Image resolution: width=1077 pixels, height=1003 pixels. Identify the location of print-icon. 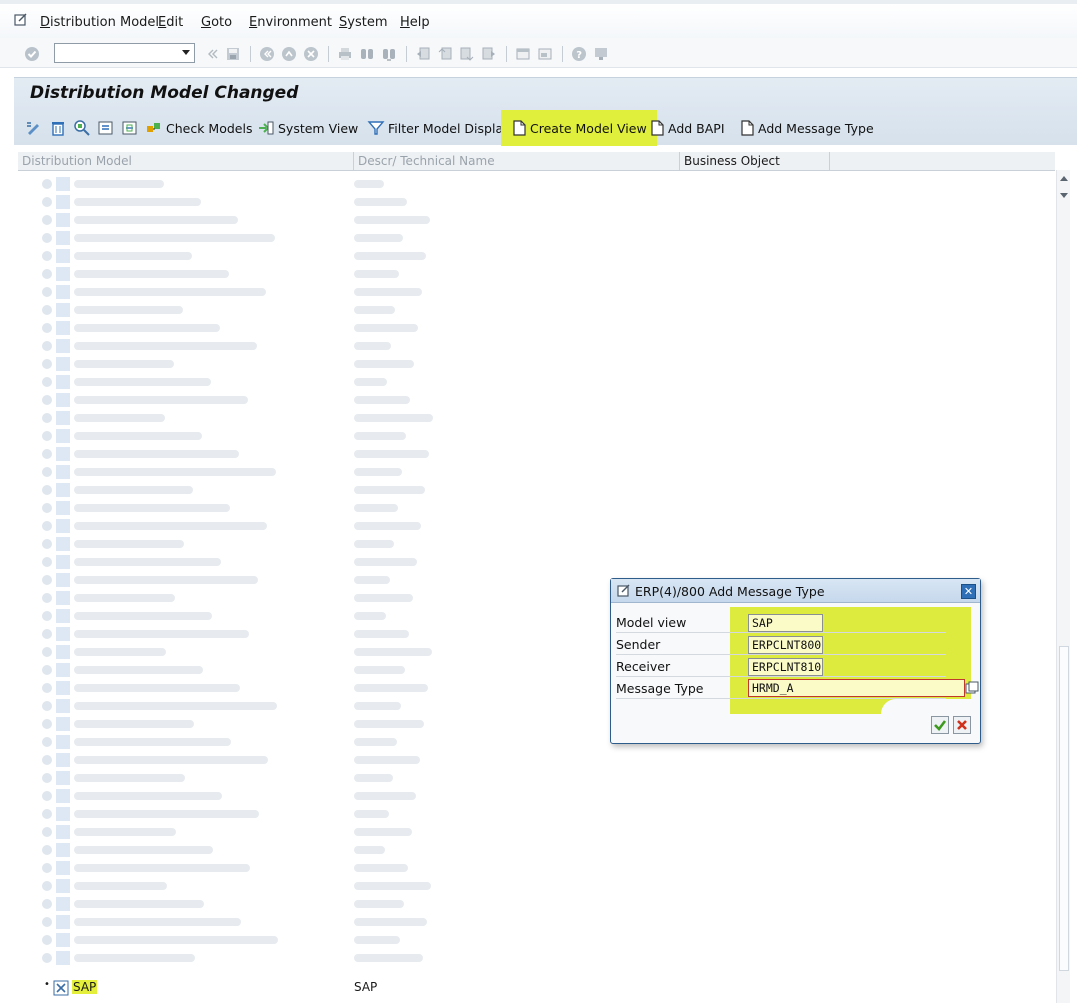
(345, 54).